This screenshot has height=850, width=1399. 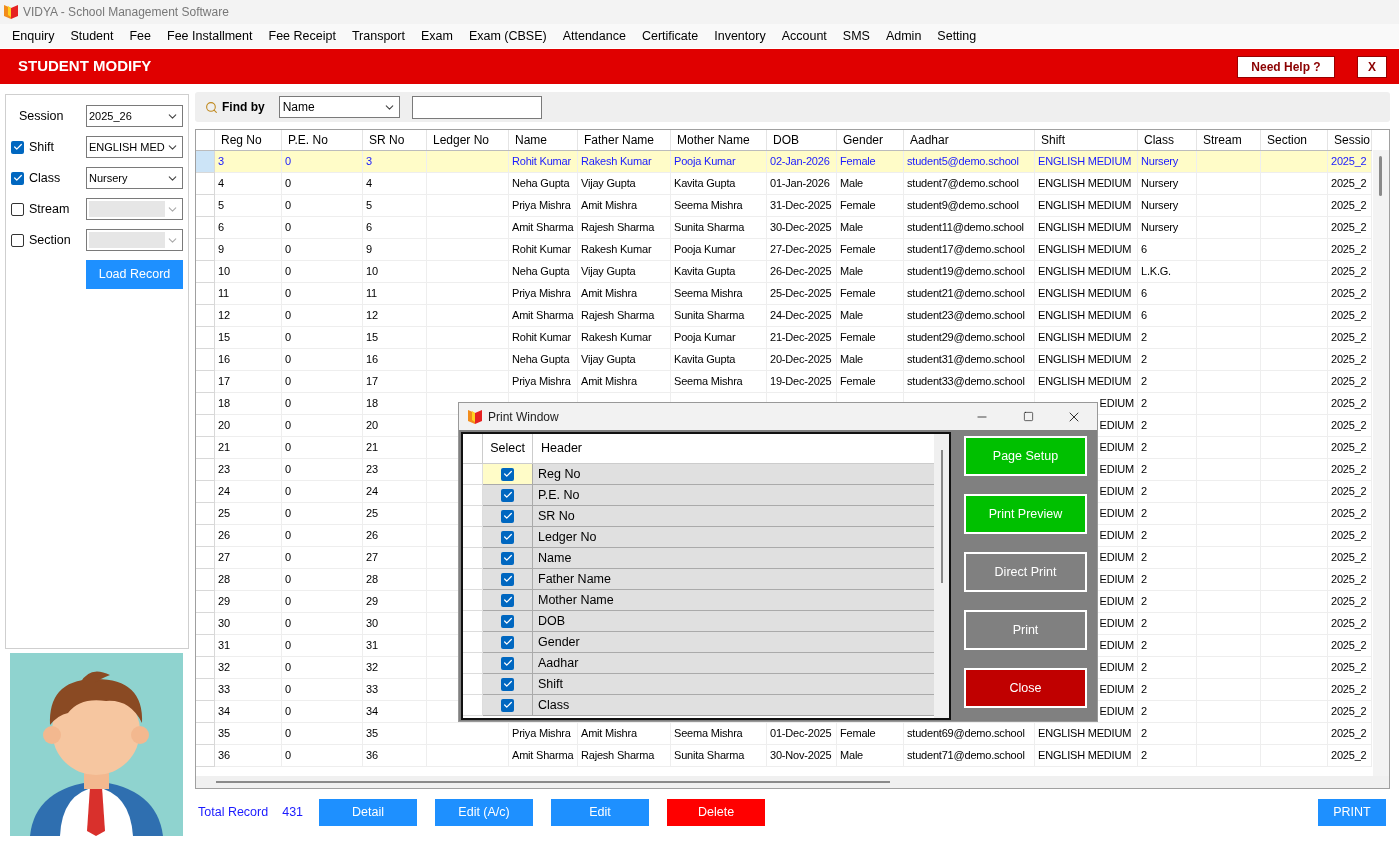 What do you see at coordinates (92, 36) in the screenshot?
I see `menu-item: Student` at bounding box center [92, 36].